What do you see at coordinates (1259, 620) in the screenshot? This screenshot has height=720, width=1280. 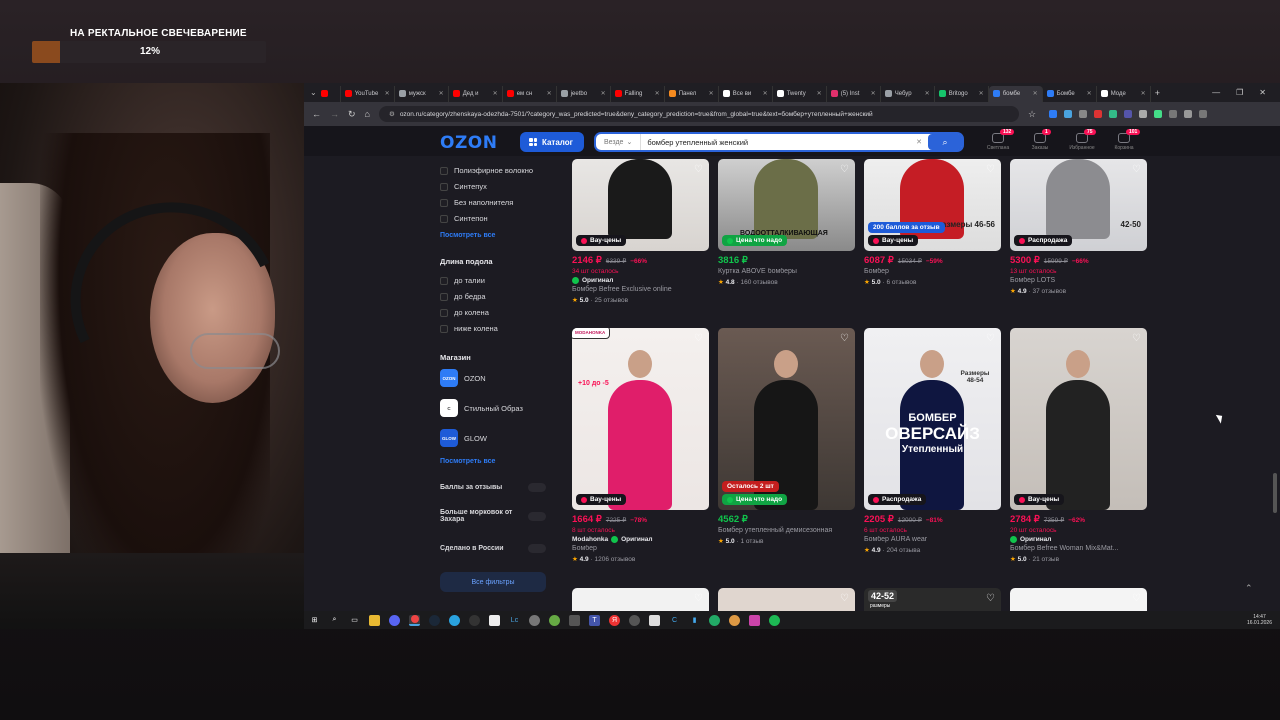 I see `system-clock: 14:47 16.01.2026` at bounding box center [1259, 620].